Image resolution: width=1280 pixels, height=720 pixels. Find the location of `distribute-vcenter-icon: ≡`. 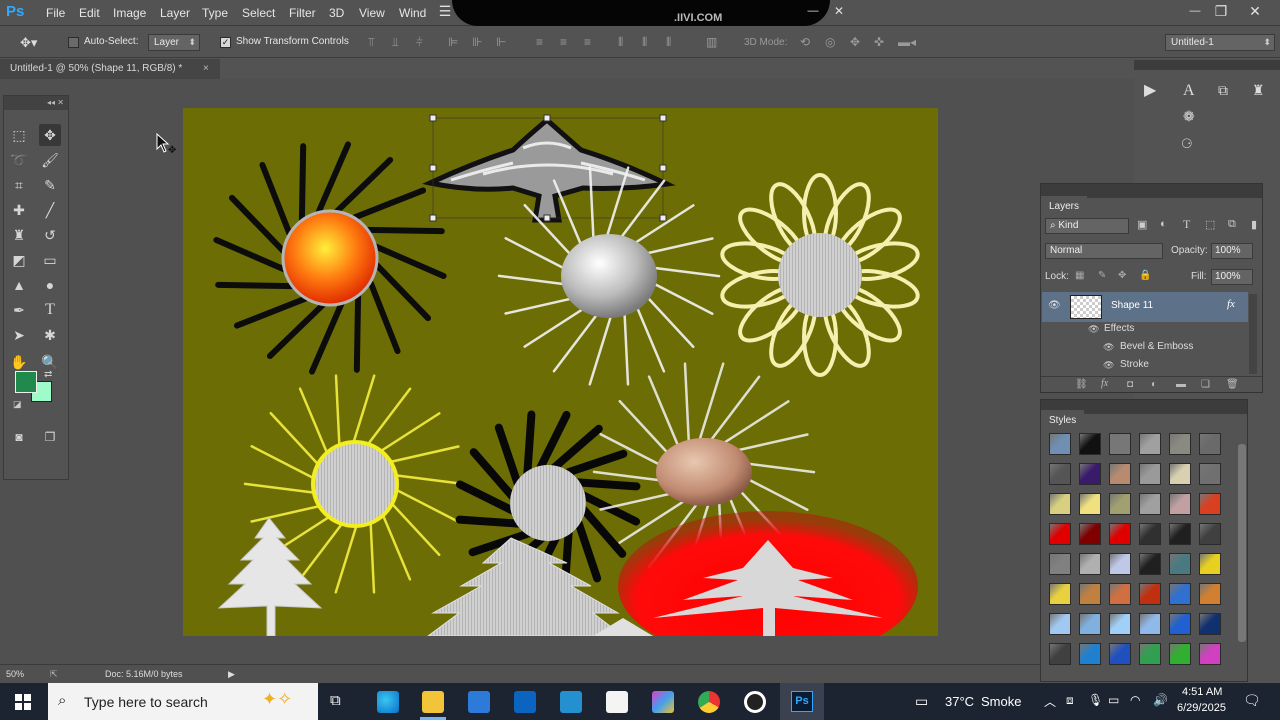

distribute-vcenter-icon: ≡ is located at coordinates (563, 42).